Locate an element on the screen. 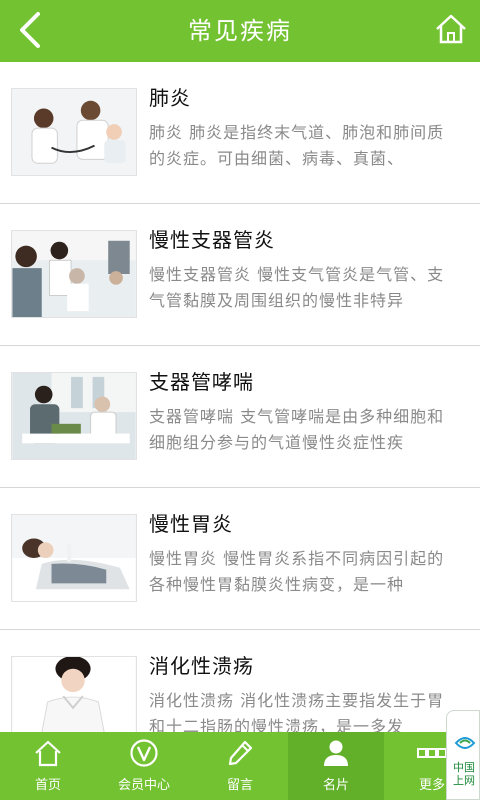 Image resolution: width=480 pixels, height=800 pixels. ad-text: 中国上网 is located at coordinates (464, 774).